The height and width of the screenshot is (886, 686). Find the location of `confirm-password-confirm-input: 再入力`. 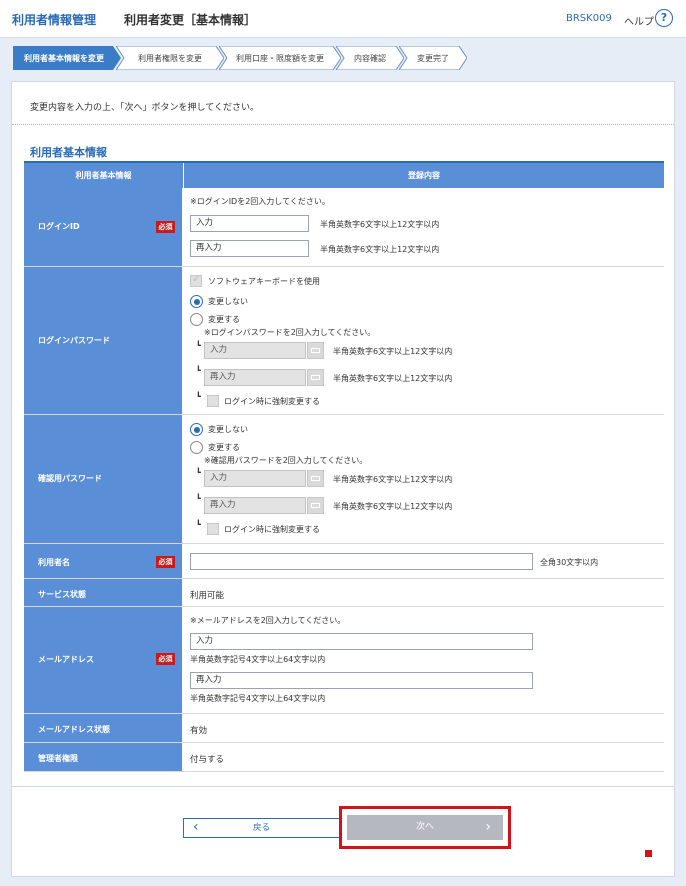

confirm-password-confirm-input: 再入力 is located at coordinates (255, 505).